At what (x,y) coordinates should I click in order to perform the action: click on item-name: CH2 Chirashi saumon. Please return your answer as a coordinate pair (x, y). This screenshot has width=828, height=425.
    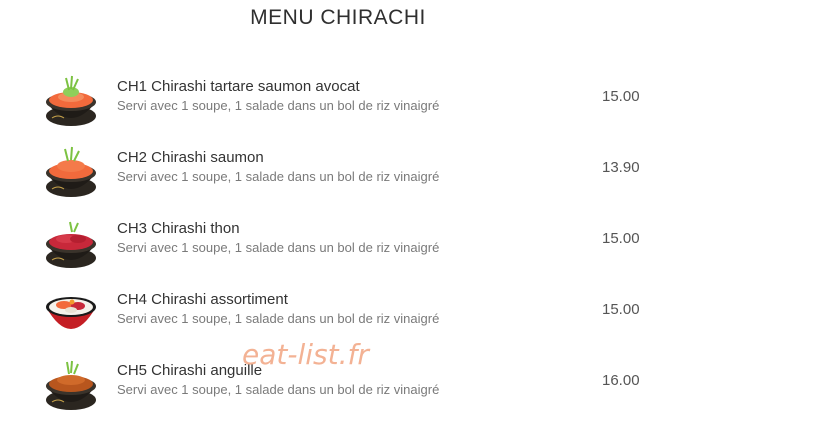
    Looking at the image, I should click on (190, 157).